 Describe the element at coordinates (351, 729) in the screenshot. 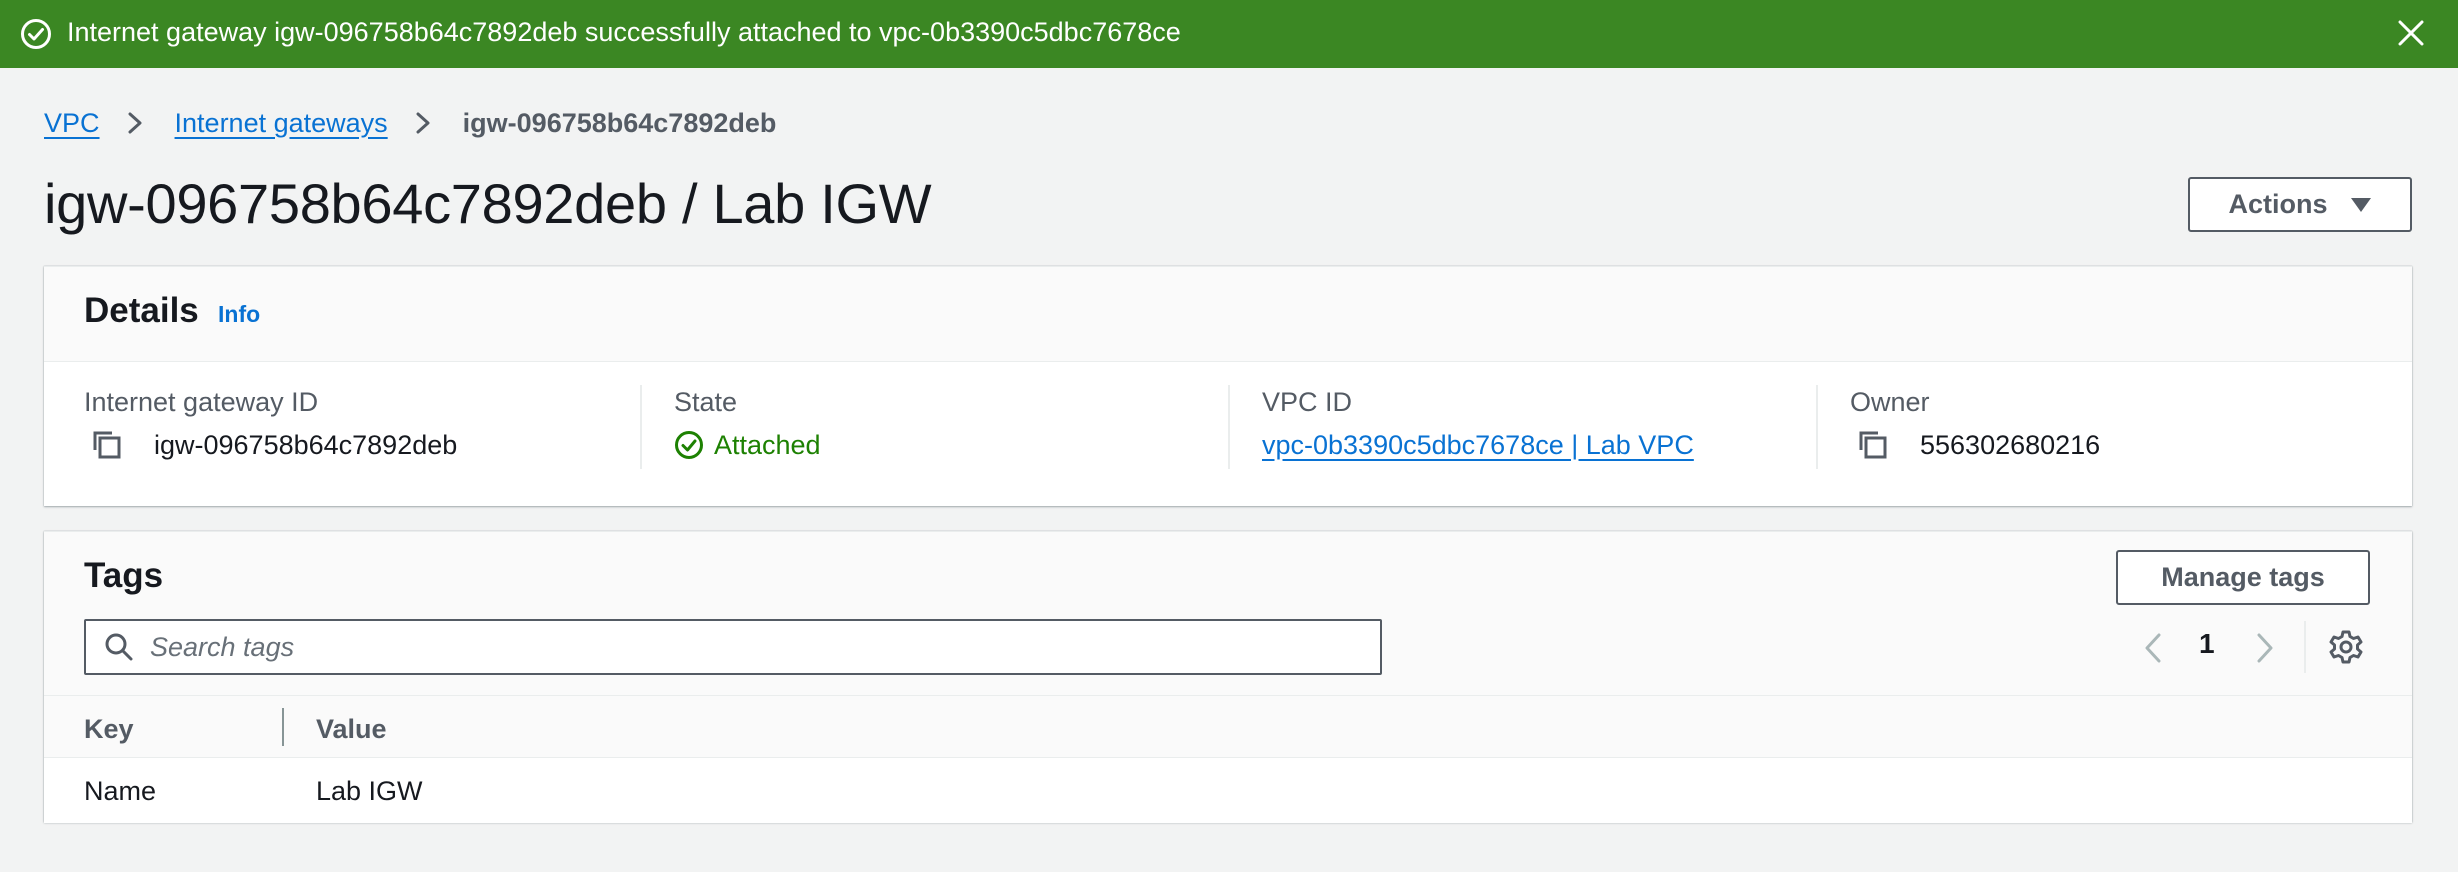

I see `column-header-value: Value` at that location.